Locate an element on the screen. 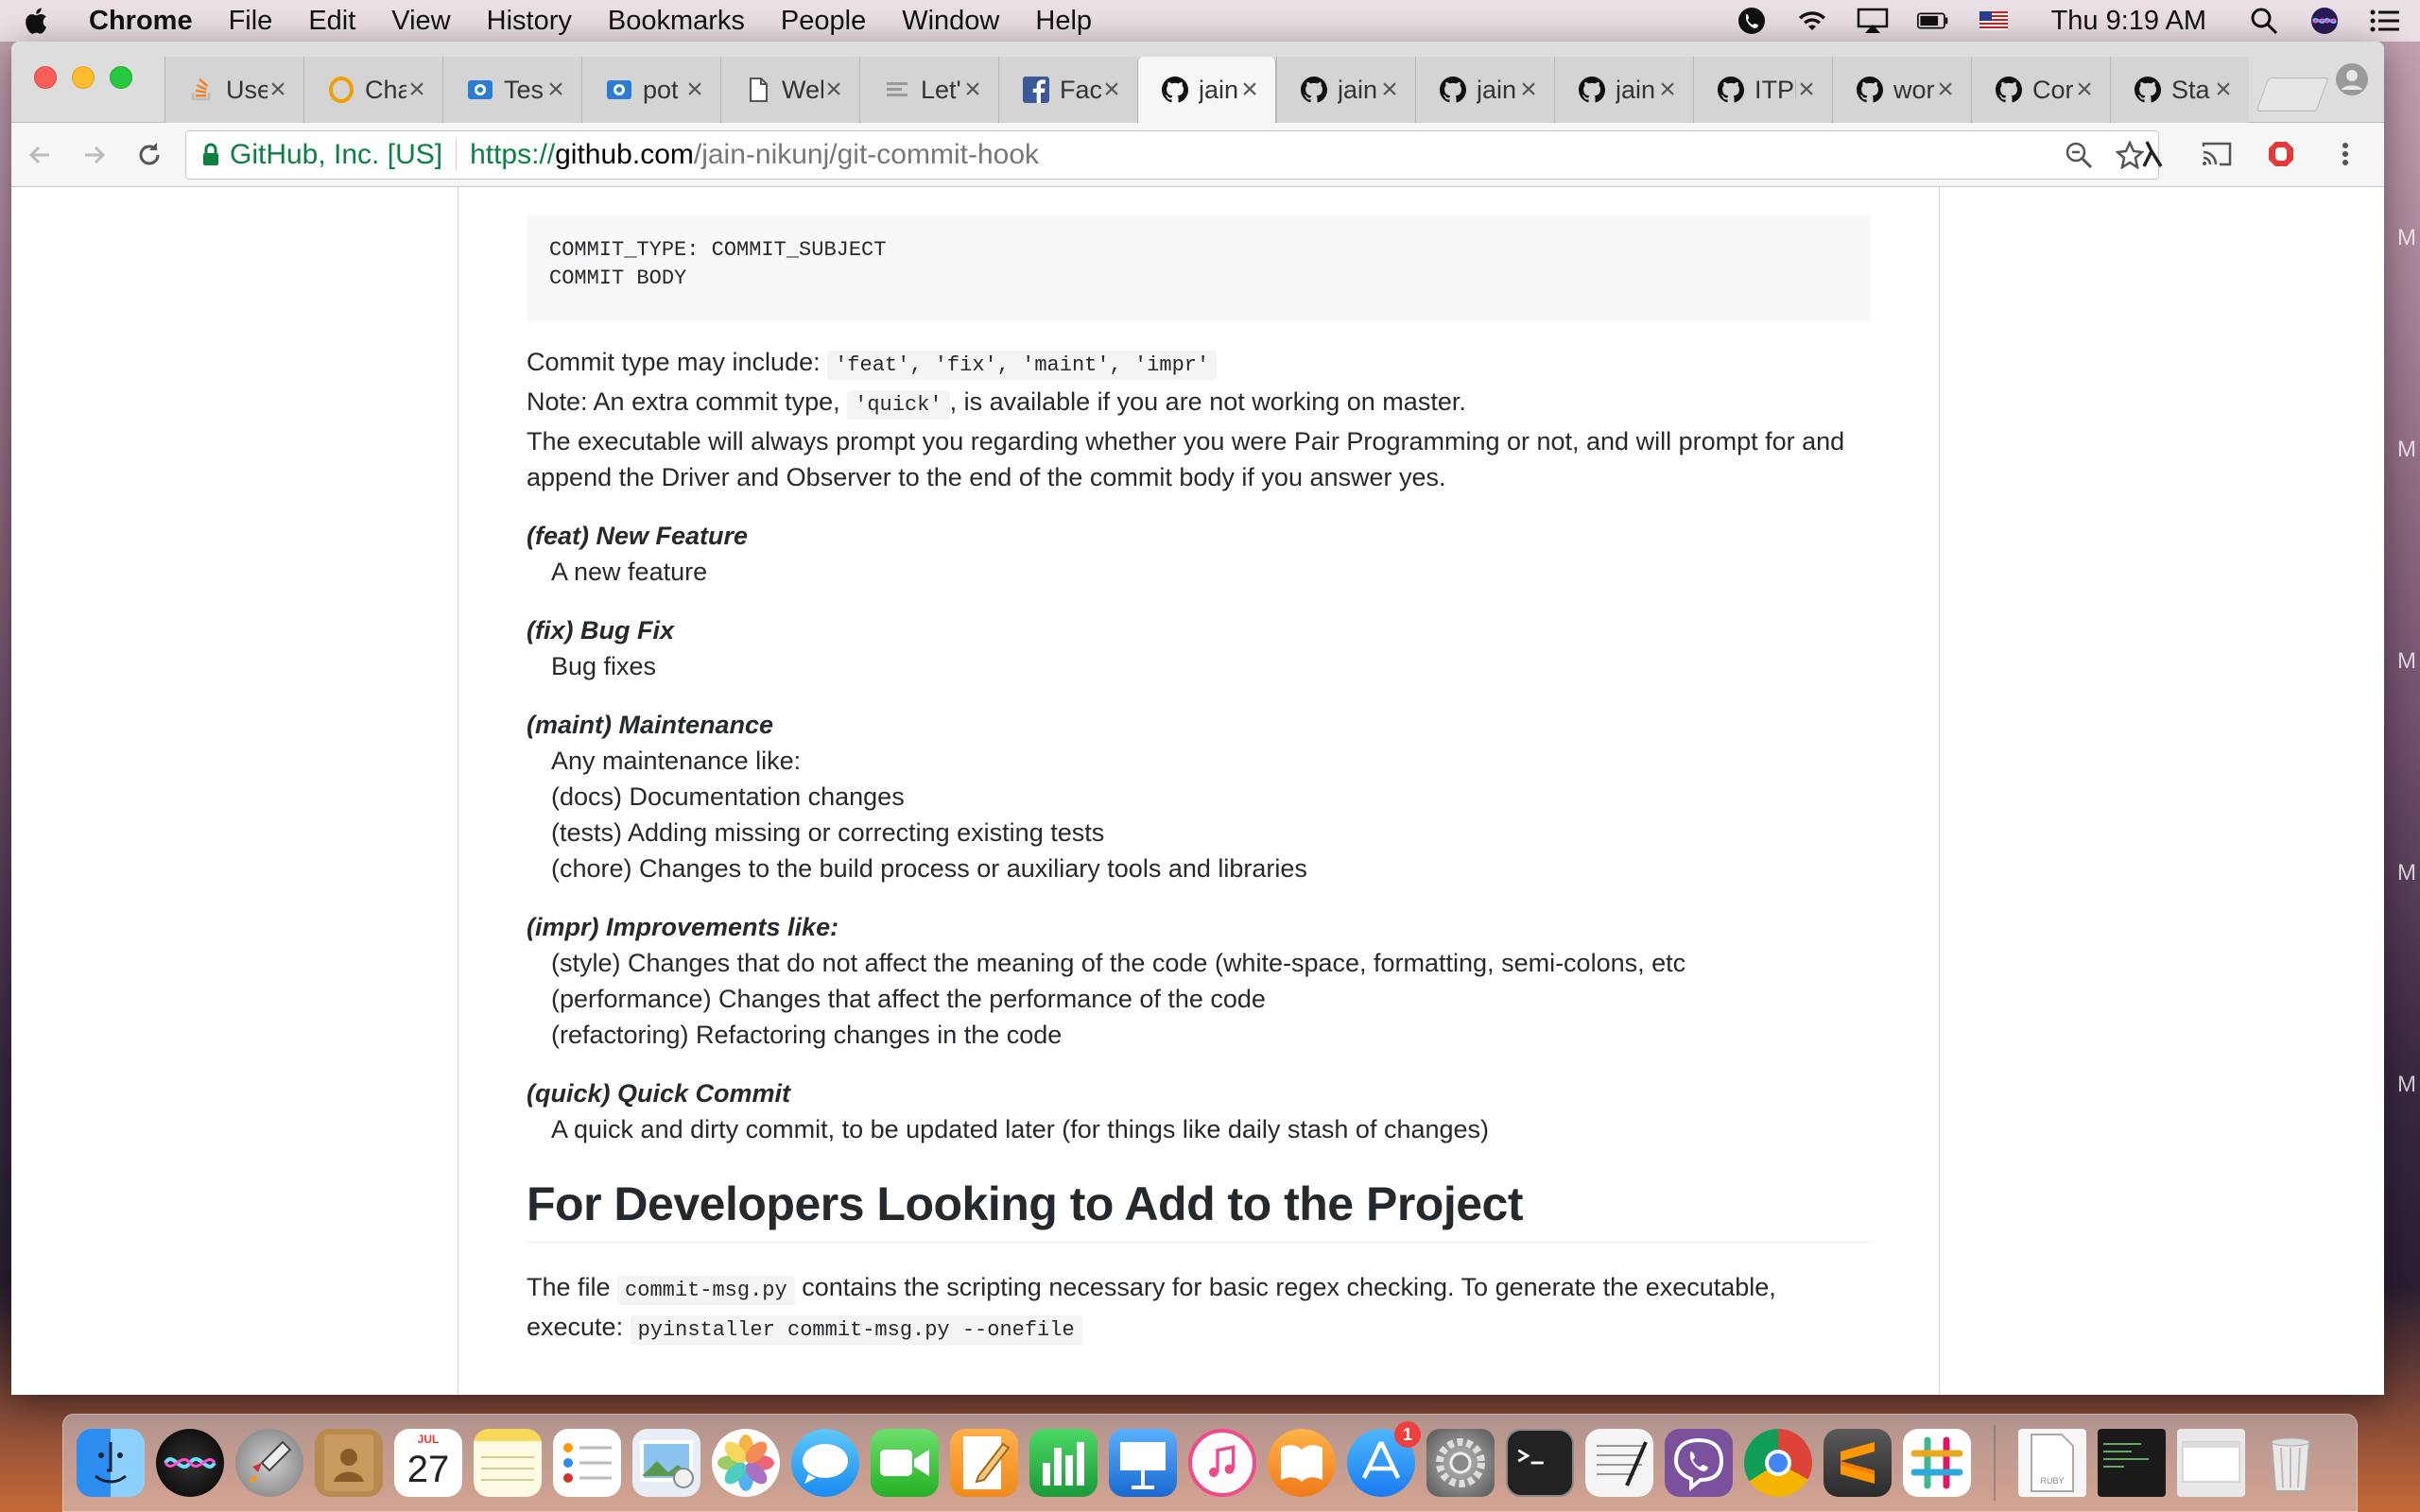  viber-status-icon is located at coordinates (1752, 21).